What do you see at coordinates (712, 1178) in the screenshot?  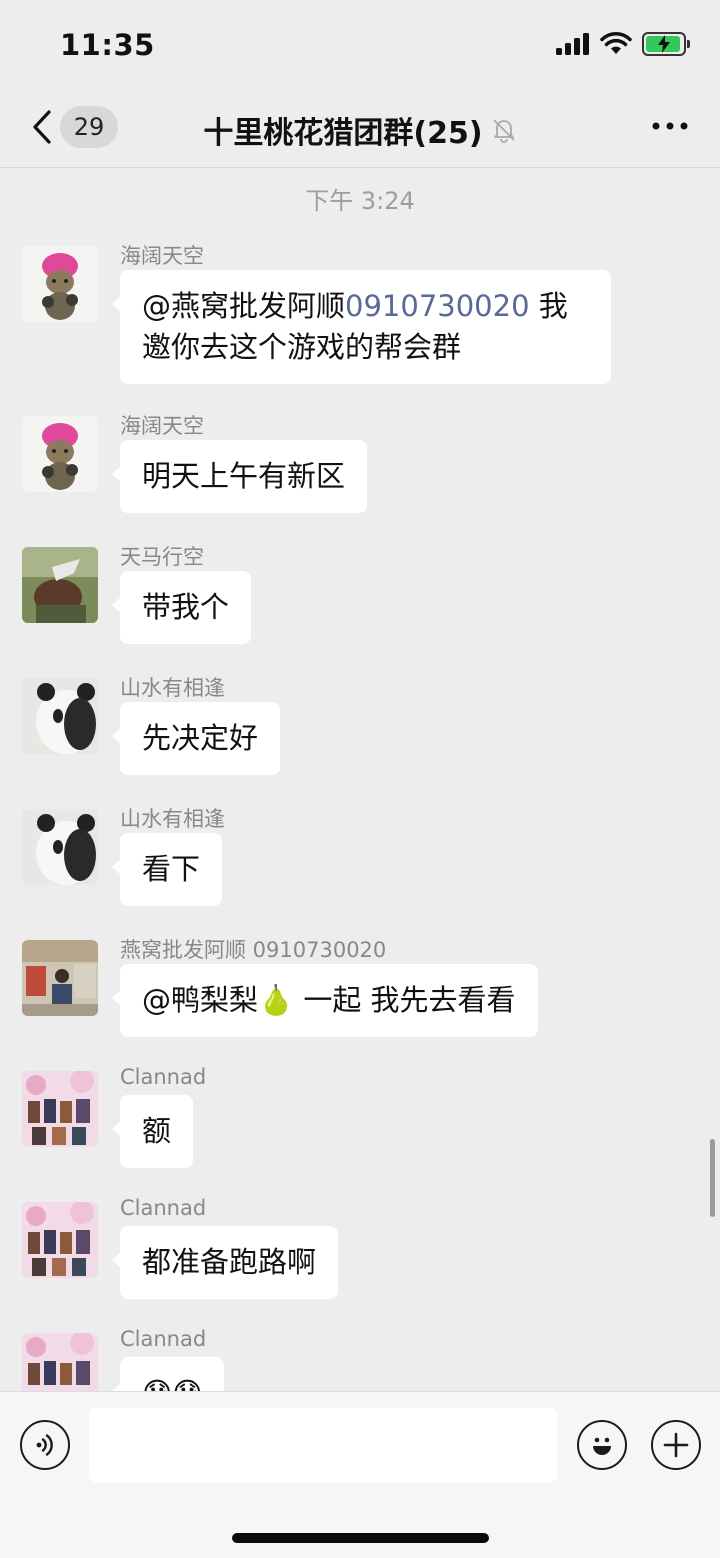 I see `scrollbar` at bounding box center [712, 1178].